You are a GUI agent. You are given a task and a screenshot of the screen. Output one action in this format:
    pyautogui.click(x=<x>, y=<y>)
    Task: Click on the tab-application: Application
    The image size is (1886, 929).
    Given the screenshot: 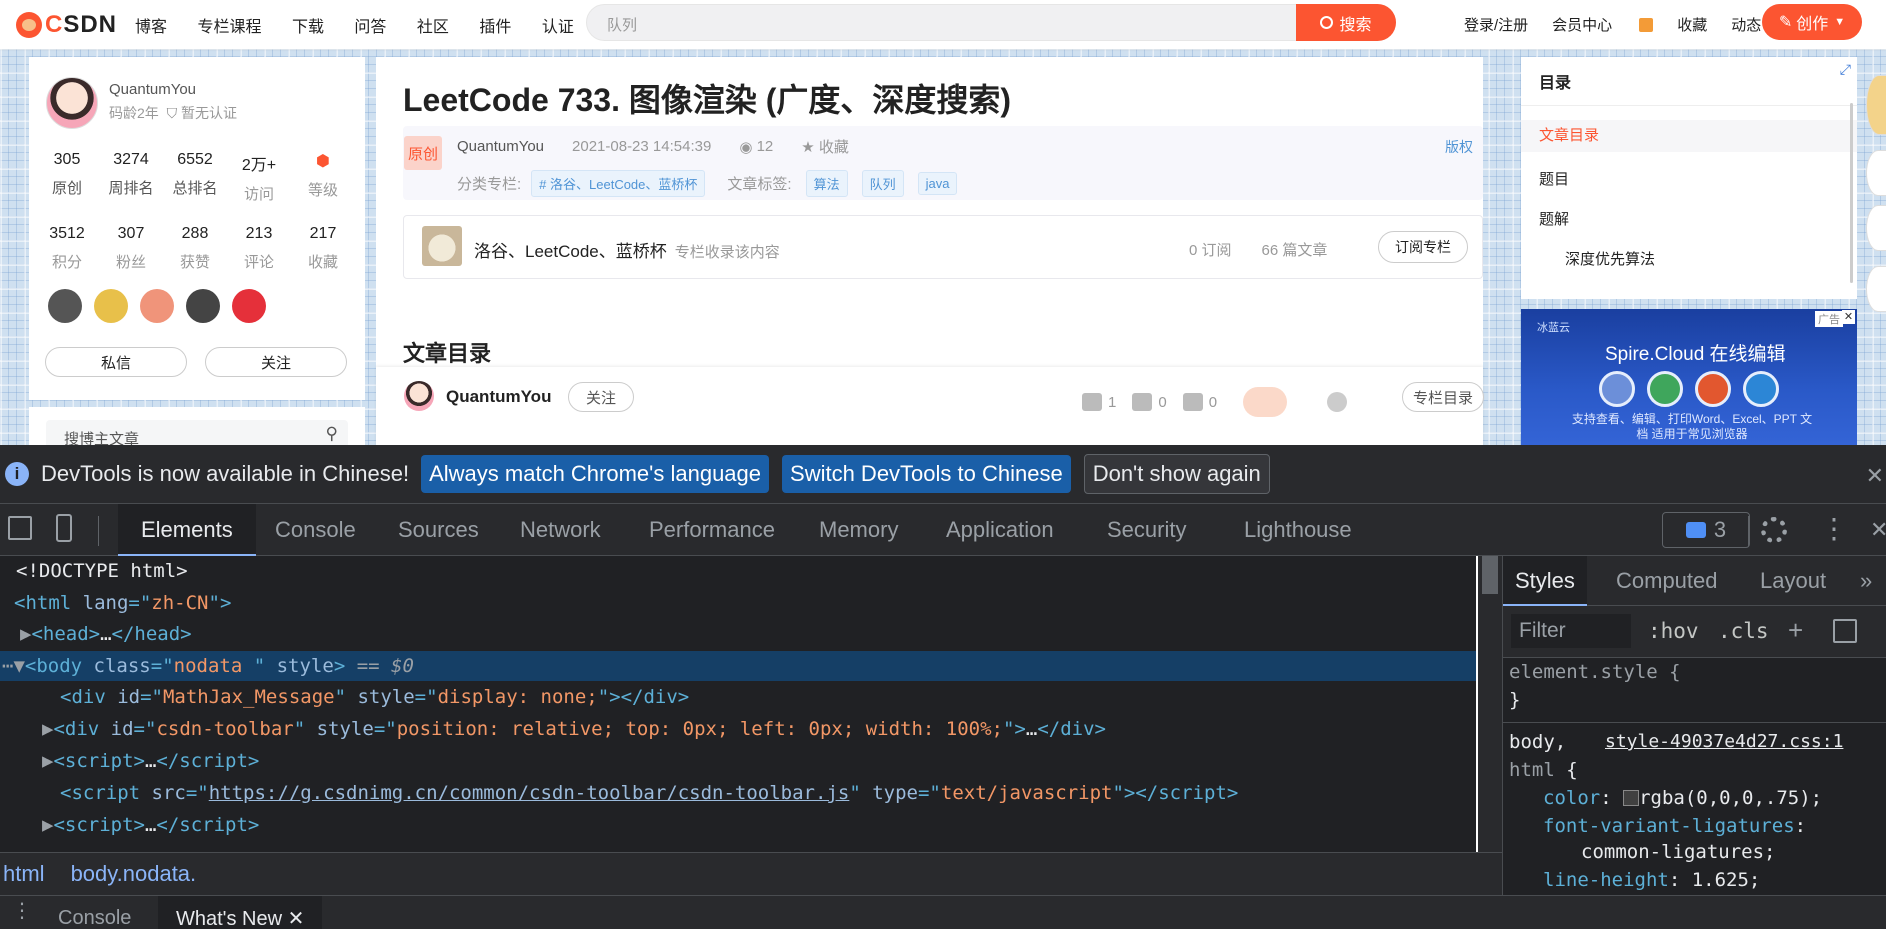 What is the action you would take?
    pyautogui.click(x=1000, y=530)
    